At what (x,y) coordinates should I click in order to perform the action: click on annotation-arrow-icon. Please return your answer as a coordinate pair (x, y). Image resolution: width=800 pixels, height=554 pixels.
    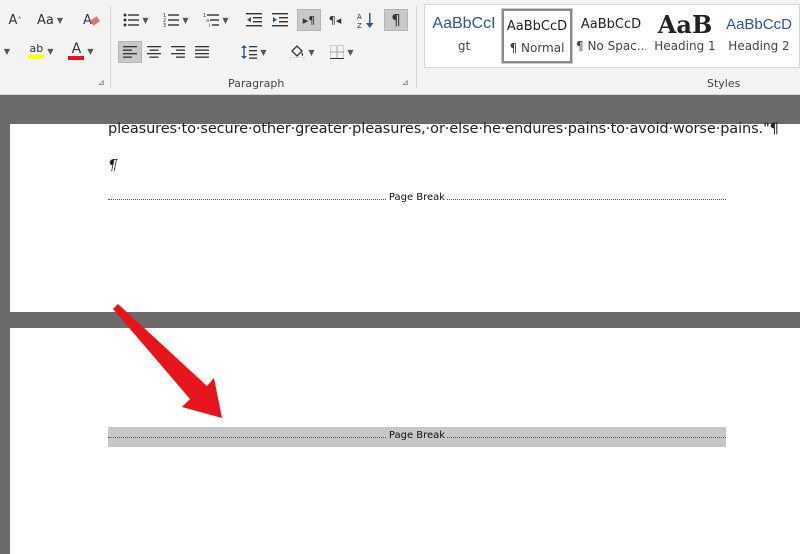
    Looking at the image, I should click on (167, 361).